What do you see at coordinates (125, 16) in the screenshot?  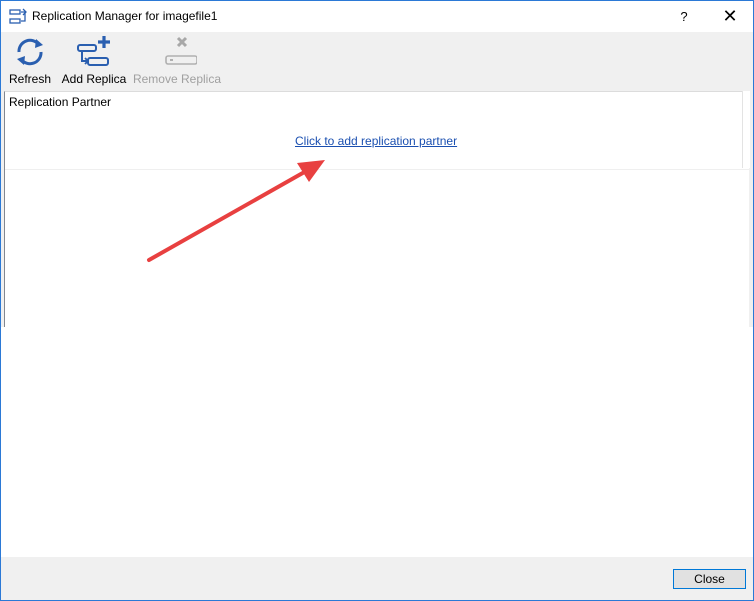 I see `window-title: Replication Manager for imagefile1` at bounding box center [125, 16].